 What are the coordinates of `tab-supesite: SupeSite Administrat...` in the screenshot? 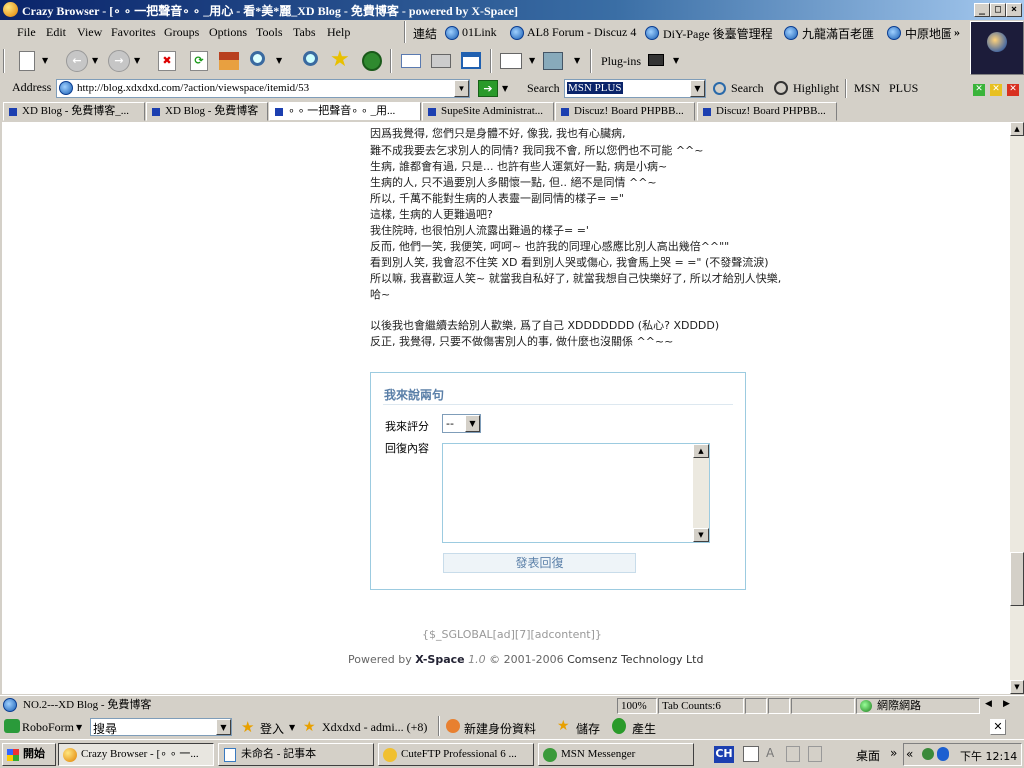 It's located at (488, 111).